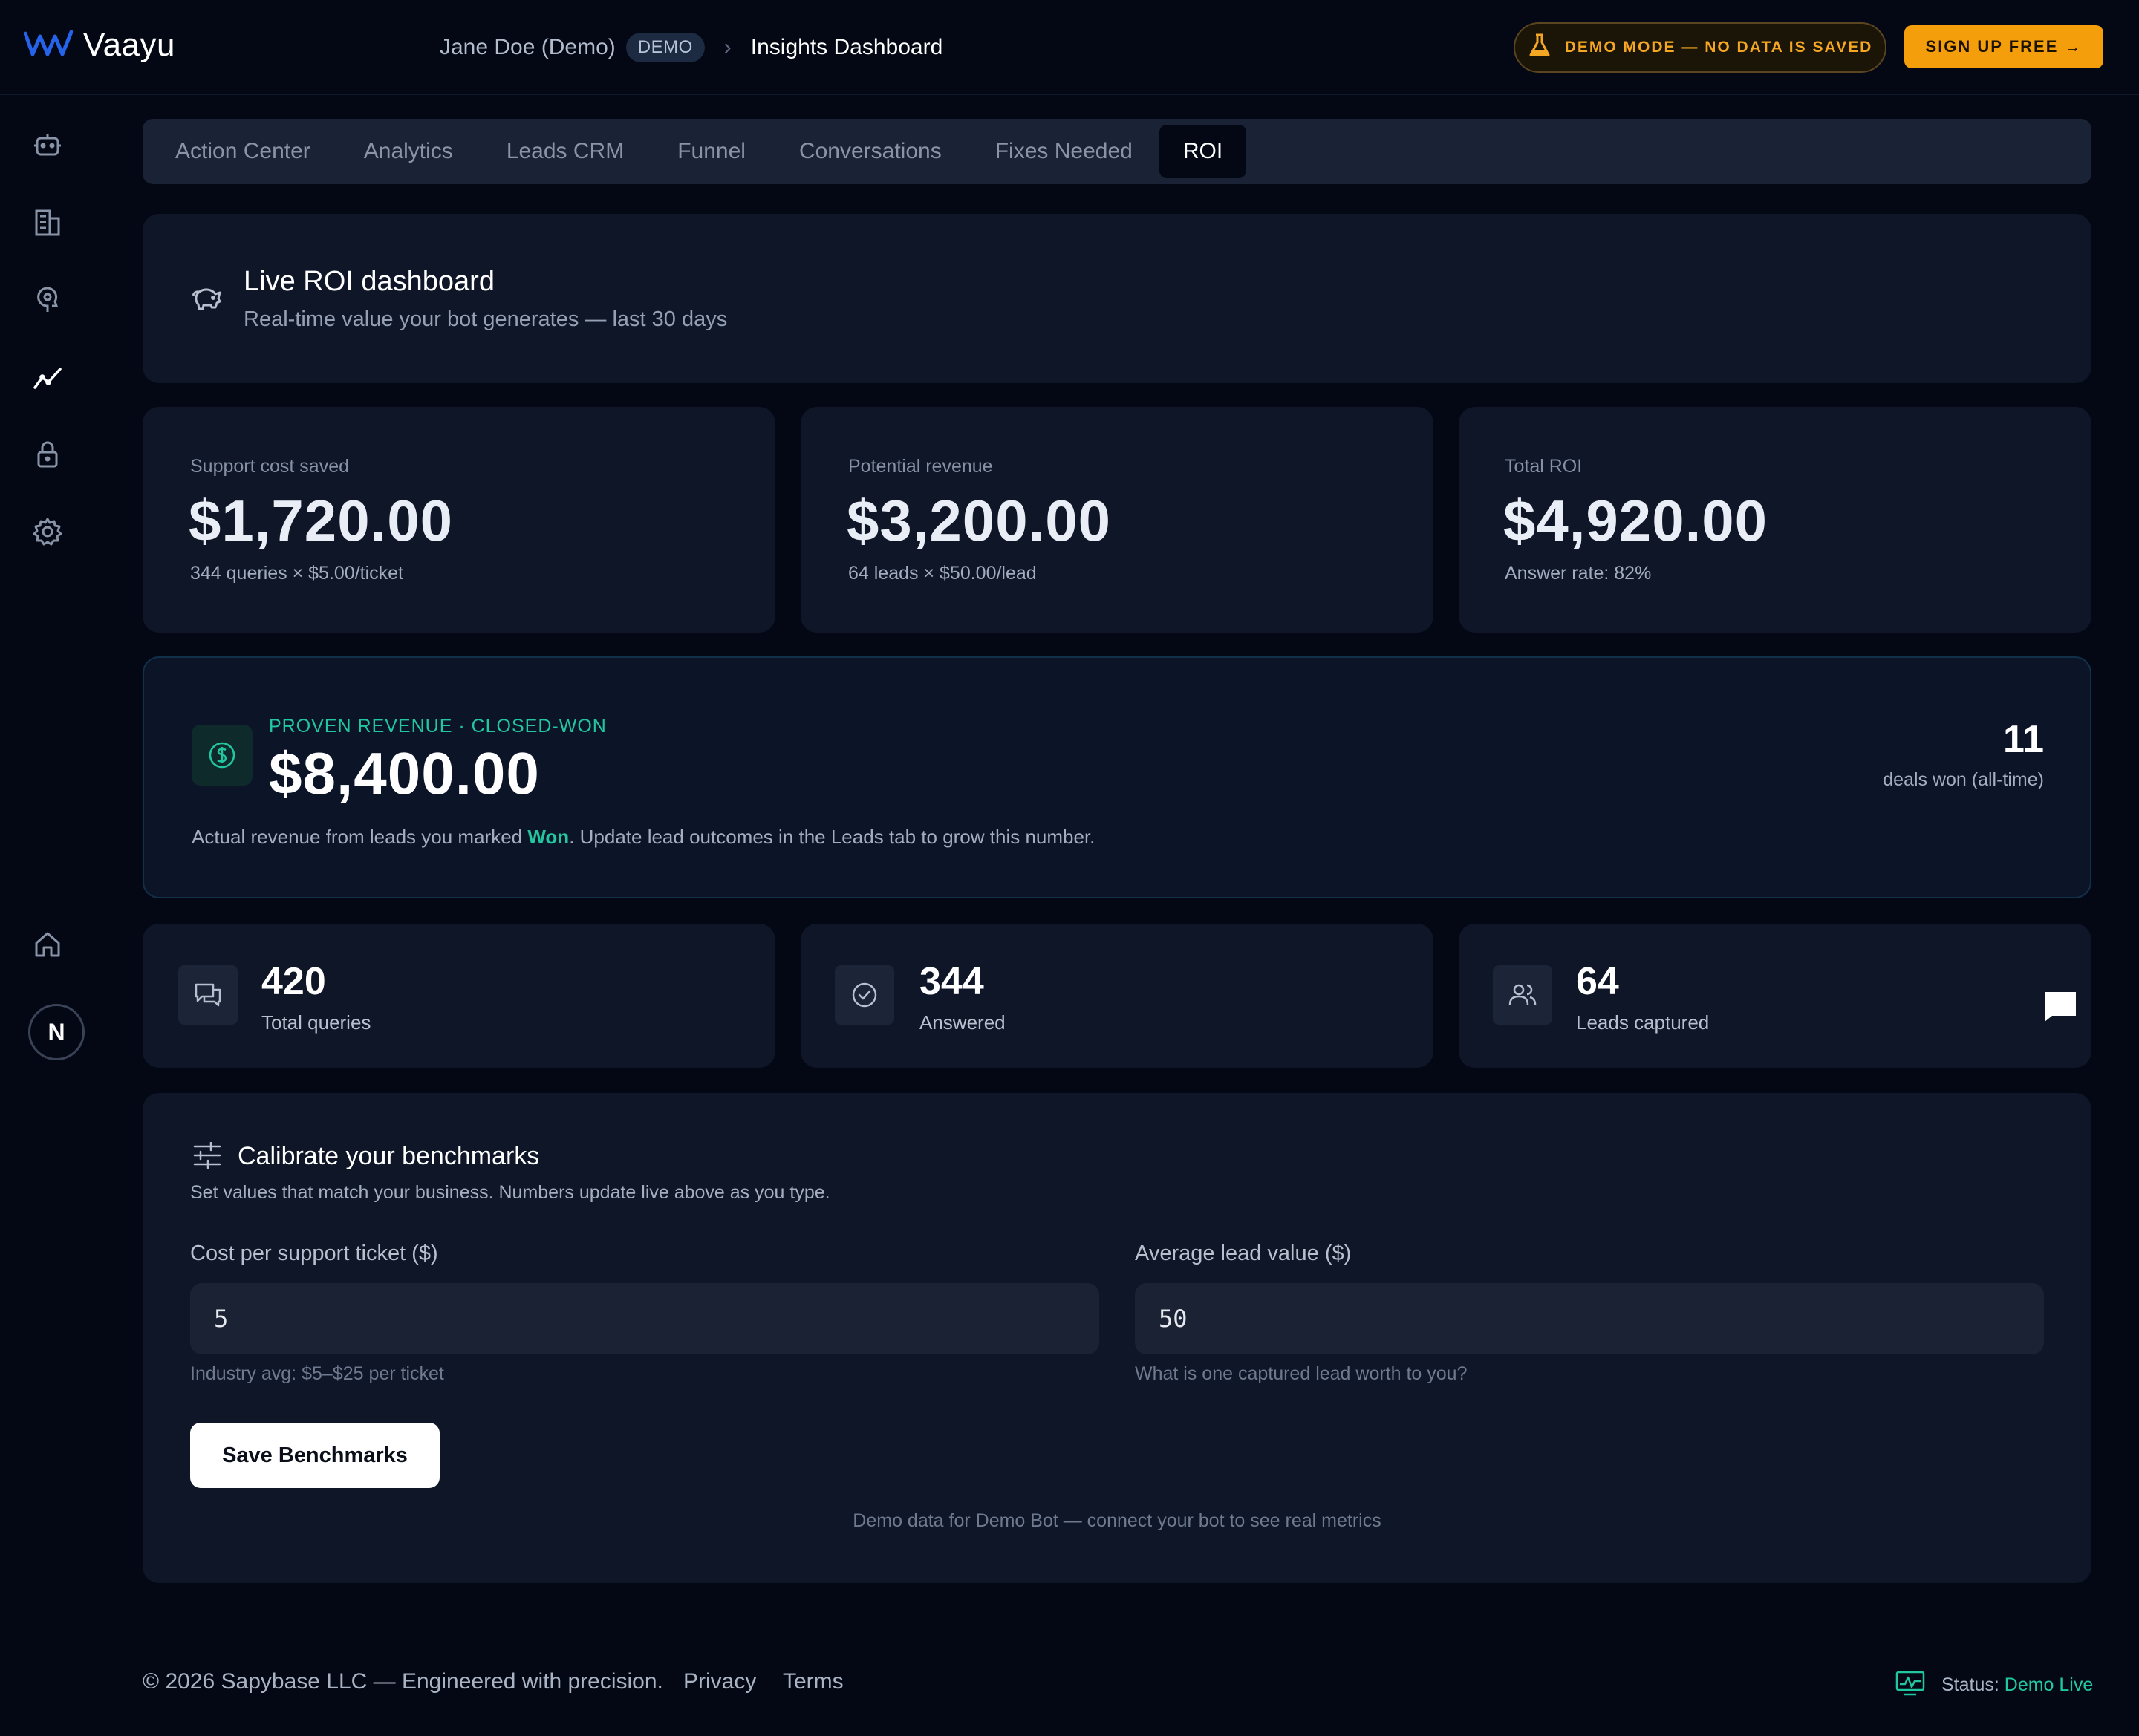 The image size is (2139, 1736). Describe the element at coordinates (548, 837) in the screenshot. I see `won-highlight: Won` at that location.